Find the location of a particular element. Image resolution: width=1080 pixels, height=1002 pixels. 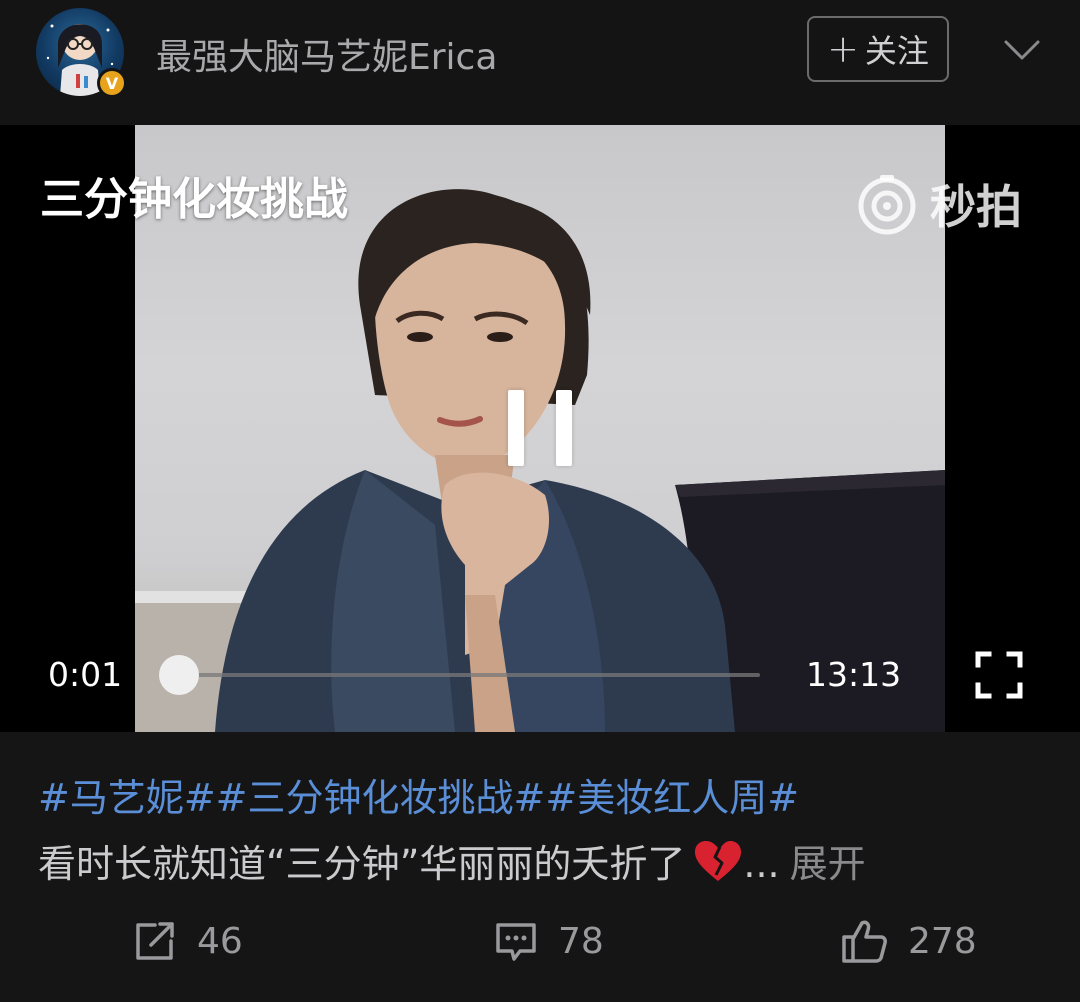

current-time: 0:01 is located at coordinates (85, 674).